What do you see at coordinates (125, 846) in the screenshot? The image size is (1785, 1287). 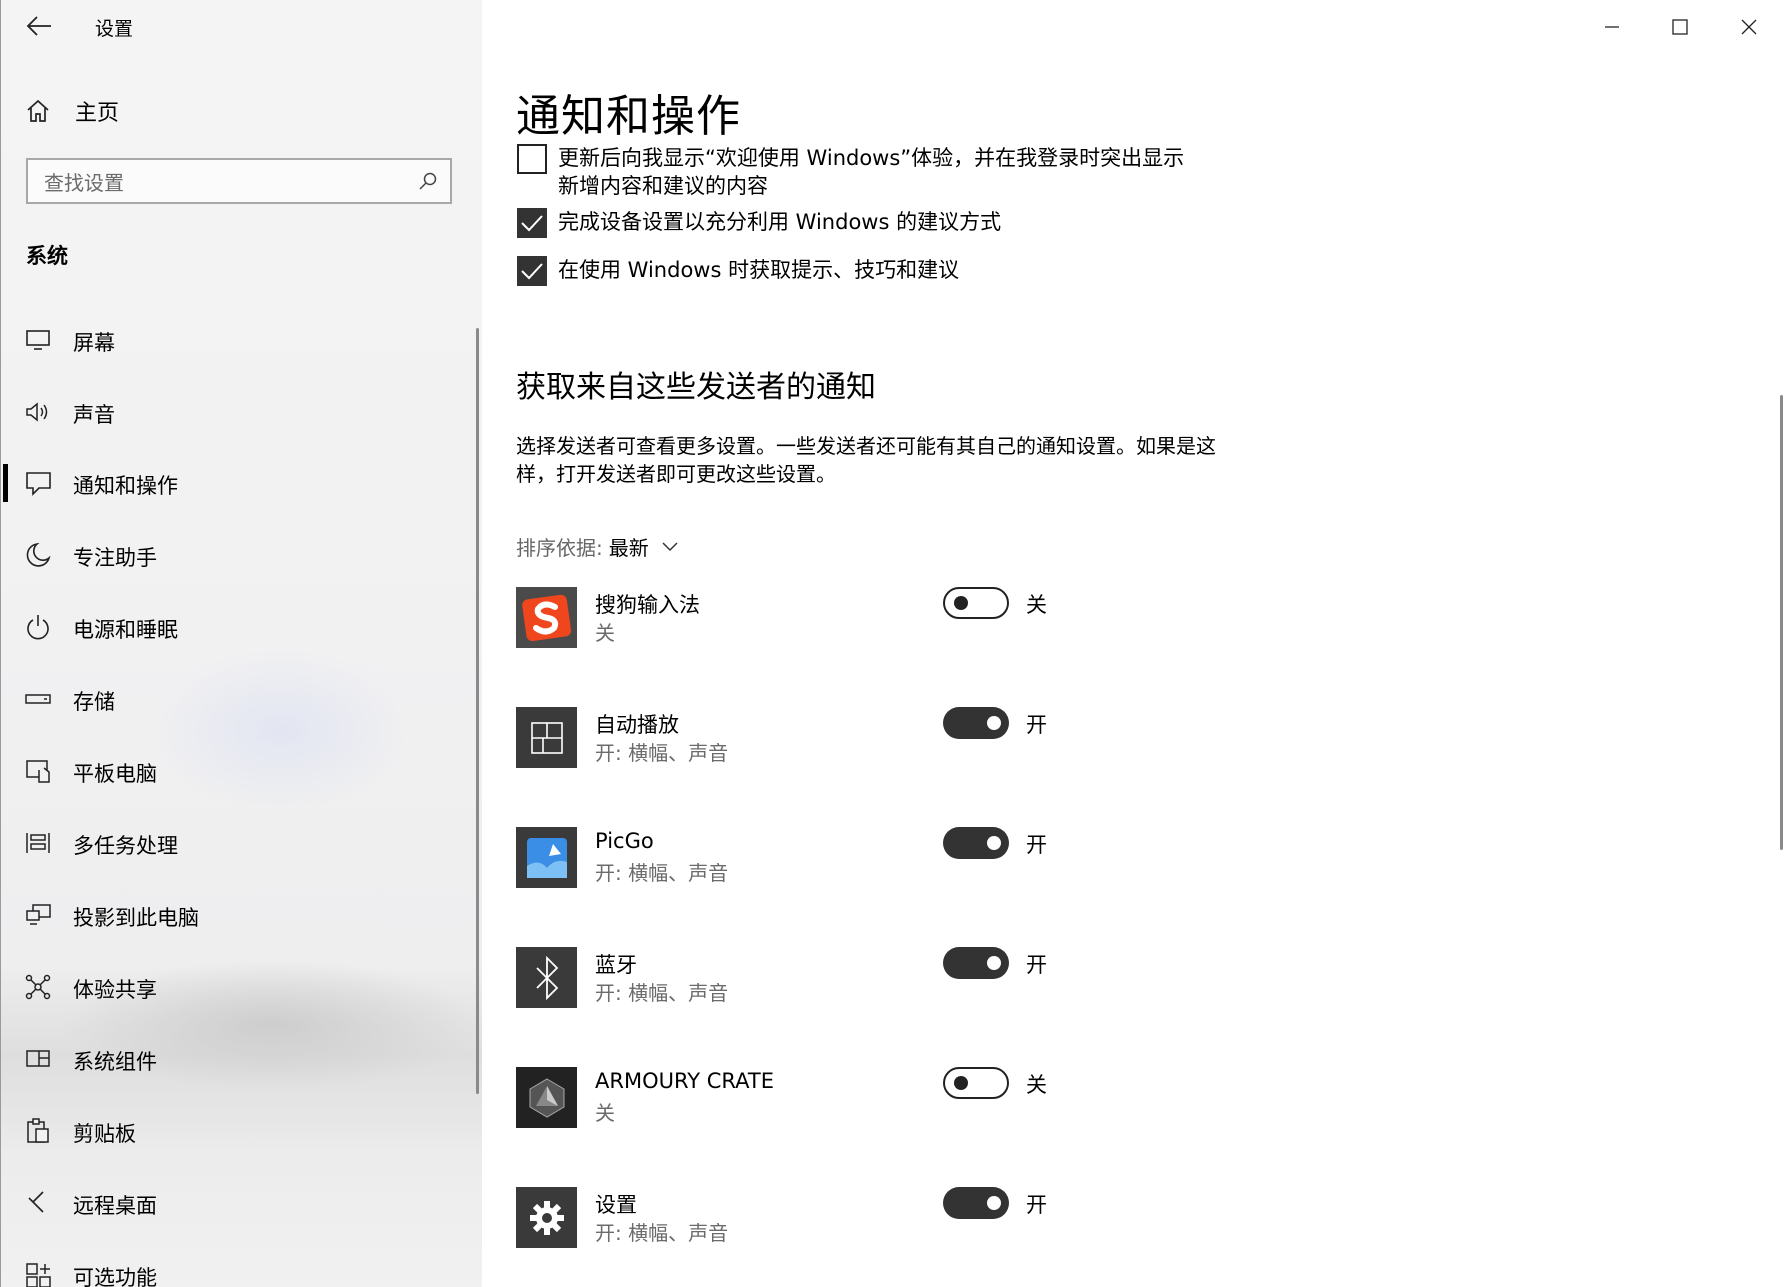 I see `sidebar-item-label: 多任务处理` at bounding box center [125, 846].